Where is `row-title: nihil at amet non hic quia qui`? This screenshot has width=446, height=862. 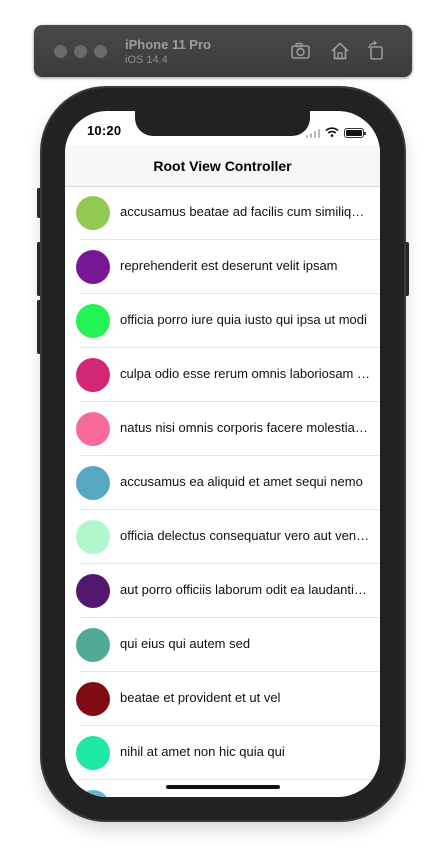 row-title: nihil at amet non hic quia qui is located at coordinates (202, 751).